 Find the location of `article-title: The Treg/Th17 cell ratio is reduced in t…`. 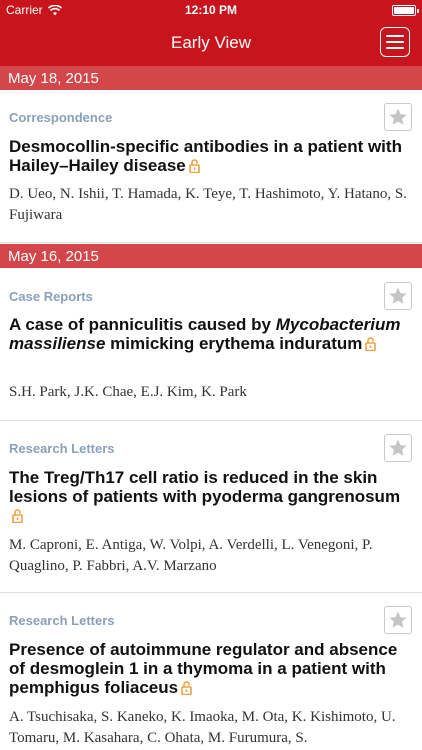

article-title: The Treg/Th17 cell ratio is reduced in t… is located at coordinates (209, 497).